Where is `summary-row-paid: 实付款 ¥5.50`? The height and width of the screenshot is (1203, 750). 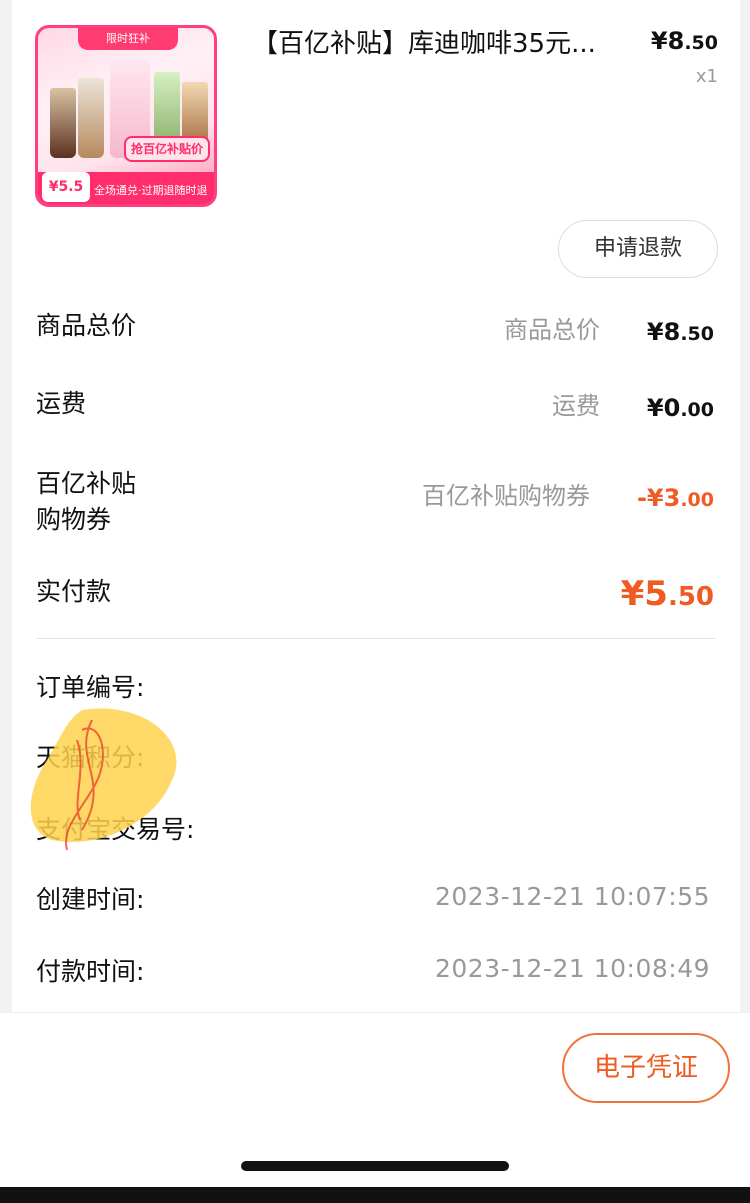
summary-row-paid: 实付款 ¥5.50 is located at coordinates (377, 599).